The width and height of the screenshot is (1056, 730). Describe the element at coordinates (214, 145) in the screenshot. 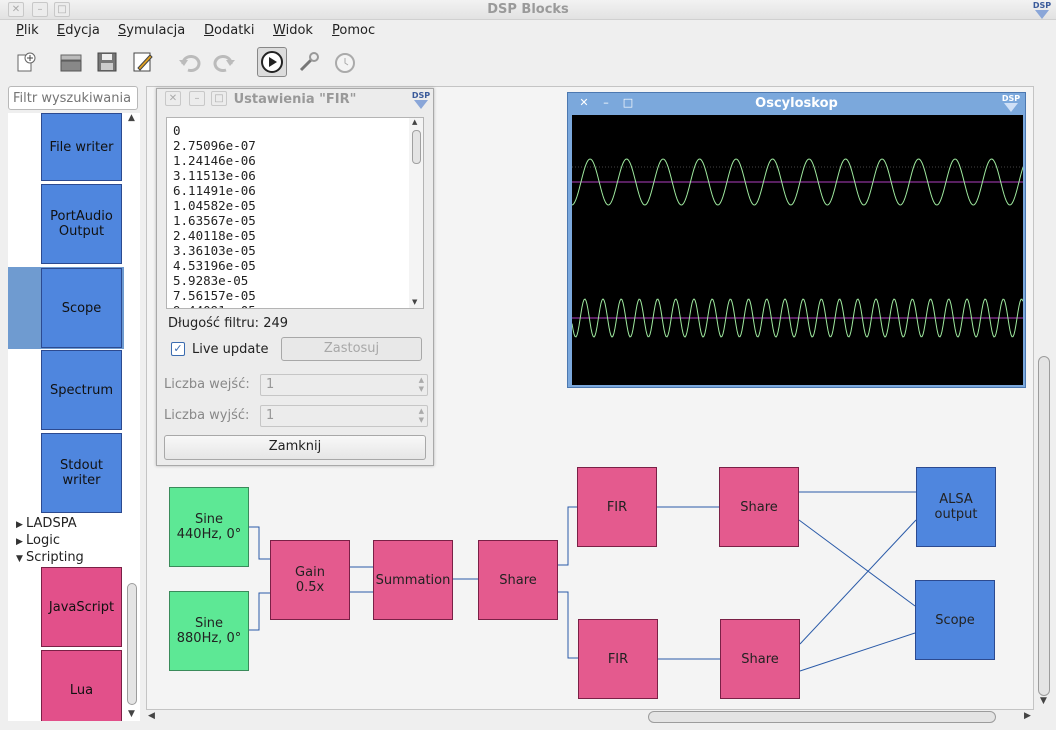

I see `coefficient-row: 2.75096e-07` at that location.